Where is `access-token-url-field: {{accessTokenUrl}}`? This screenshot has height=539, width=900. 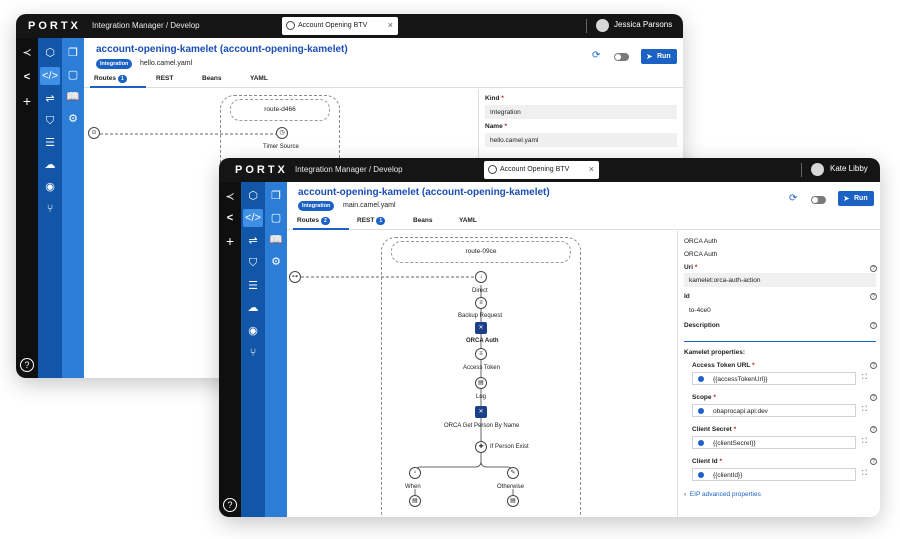 access-token-url-field: {{accessTokenUrl}} is located at coordinates (774, 378).